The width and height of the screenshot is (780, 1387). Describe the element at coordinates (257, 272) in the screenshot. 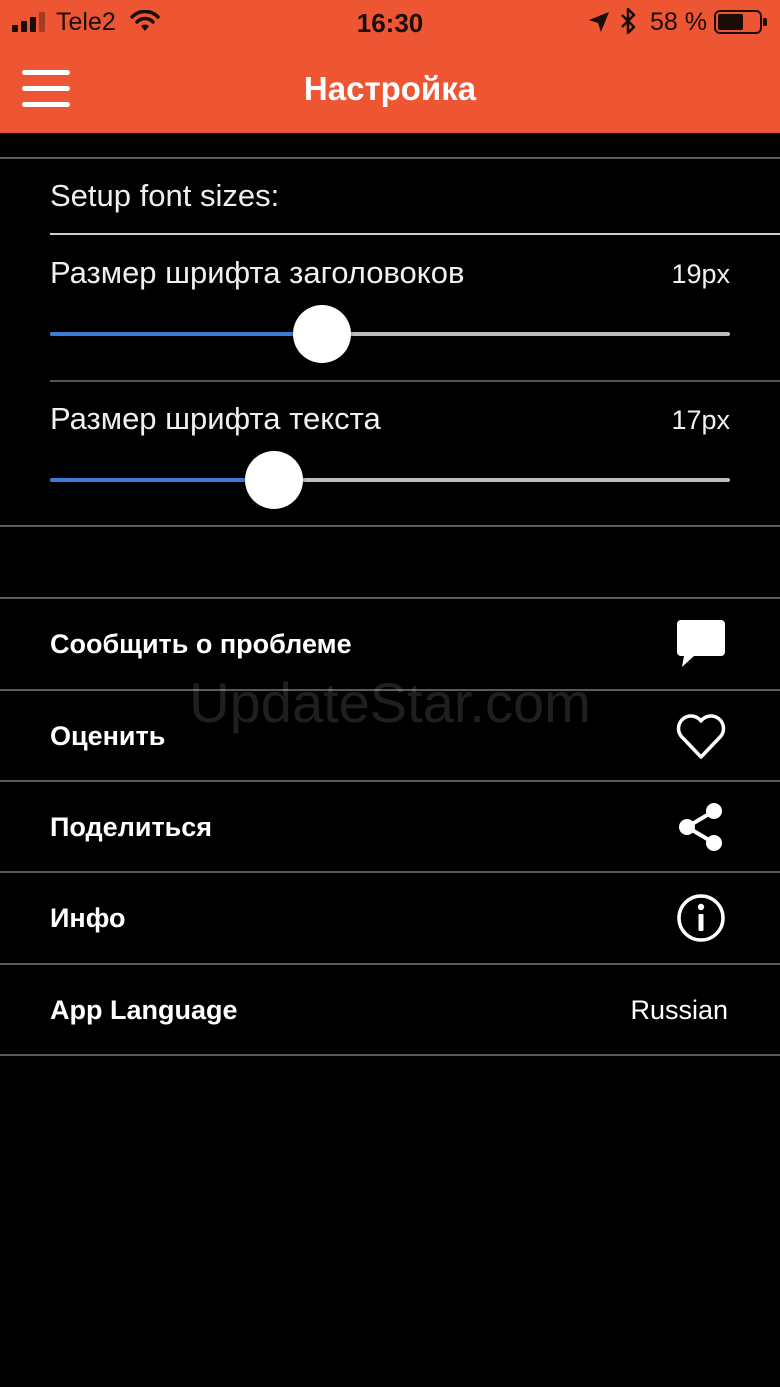

I see `heading-font-size-label: Размер шрифта заголовоков` at that location.